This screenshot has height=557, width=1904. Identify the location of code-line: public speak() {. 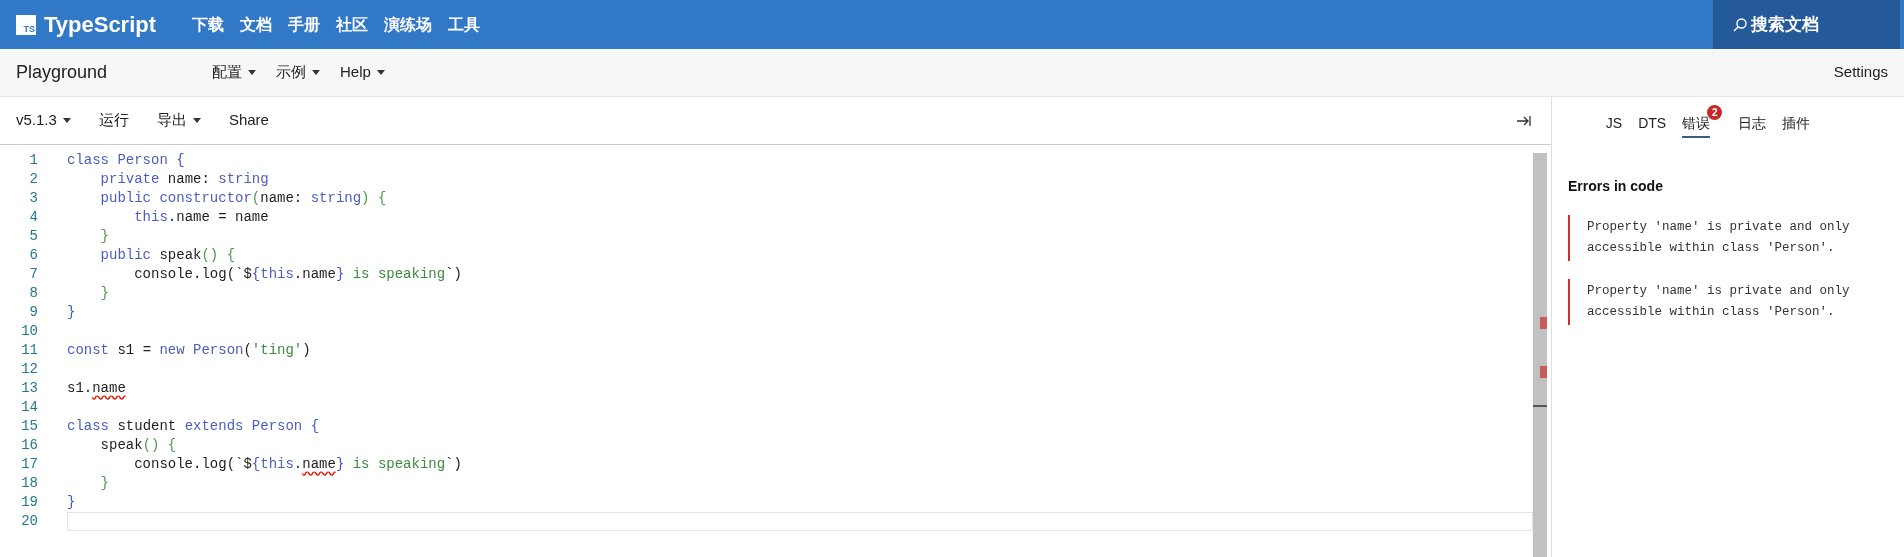
(167, 255).